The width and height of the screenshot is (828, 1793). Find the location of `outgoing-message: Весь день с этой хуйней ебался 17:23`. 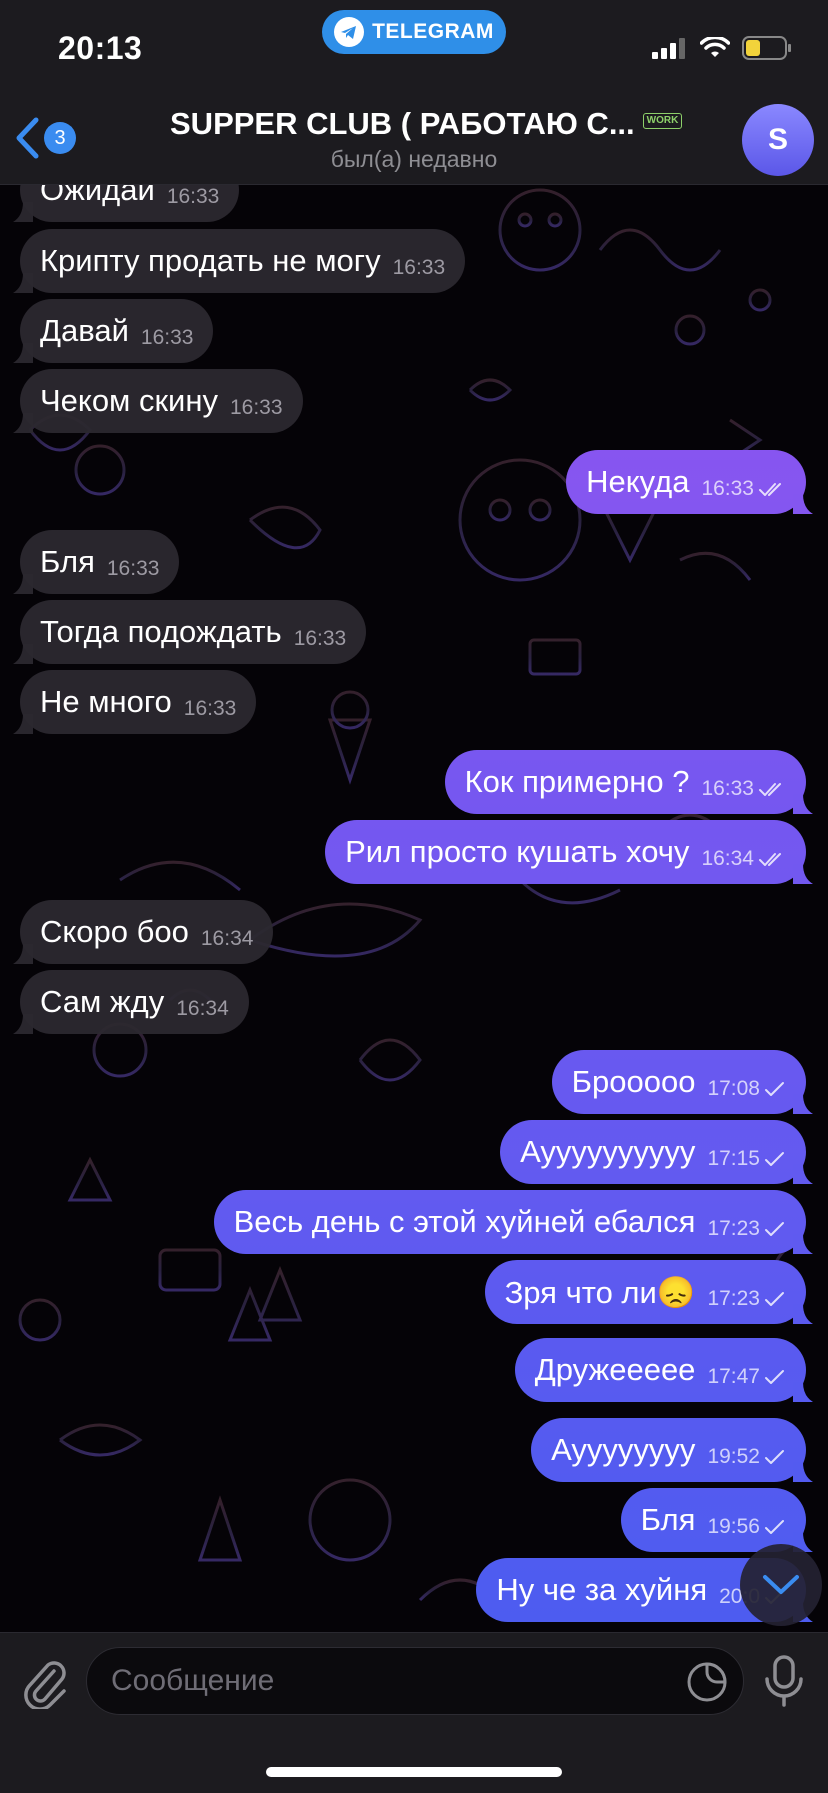

outgoing-message: Весь день с этой хуйней ебался 17:23 is located at coordinates (513, 1222).